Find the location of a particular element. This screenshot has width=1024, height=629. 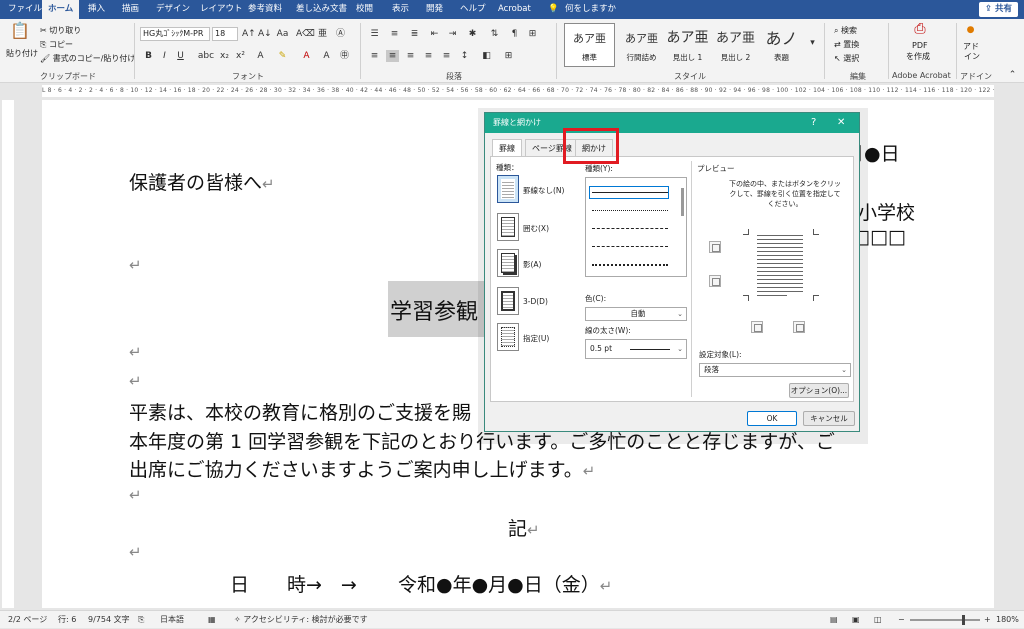

change-case-icon: Aa is located at coordinates (282, 34).